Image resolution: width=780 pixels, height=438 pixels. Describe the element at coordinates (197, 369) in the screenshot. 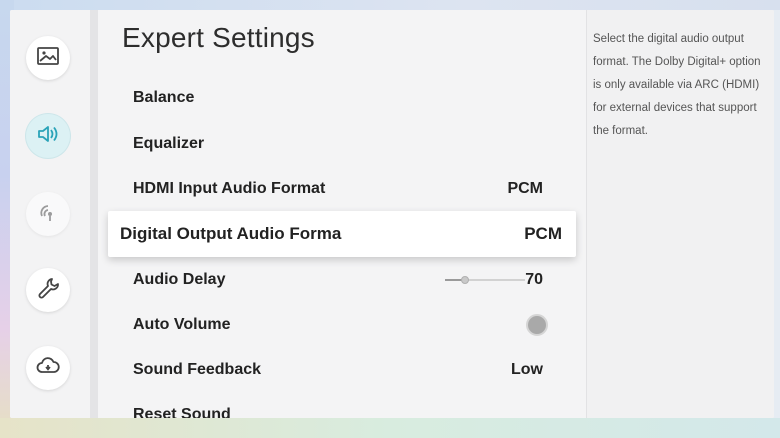

I see `menu-item-label: Sound Feedback` at that location.